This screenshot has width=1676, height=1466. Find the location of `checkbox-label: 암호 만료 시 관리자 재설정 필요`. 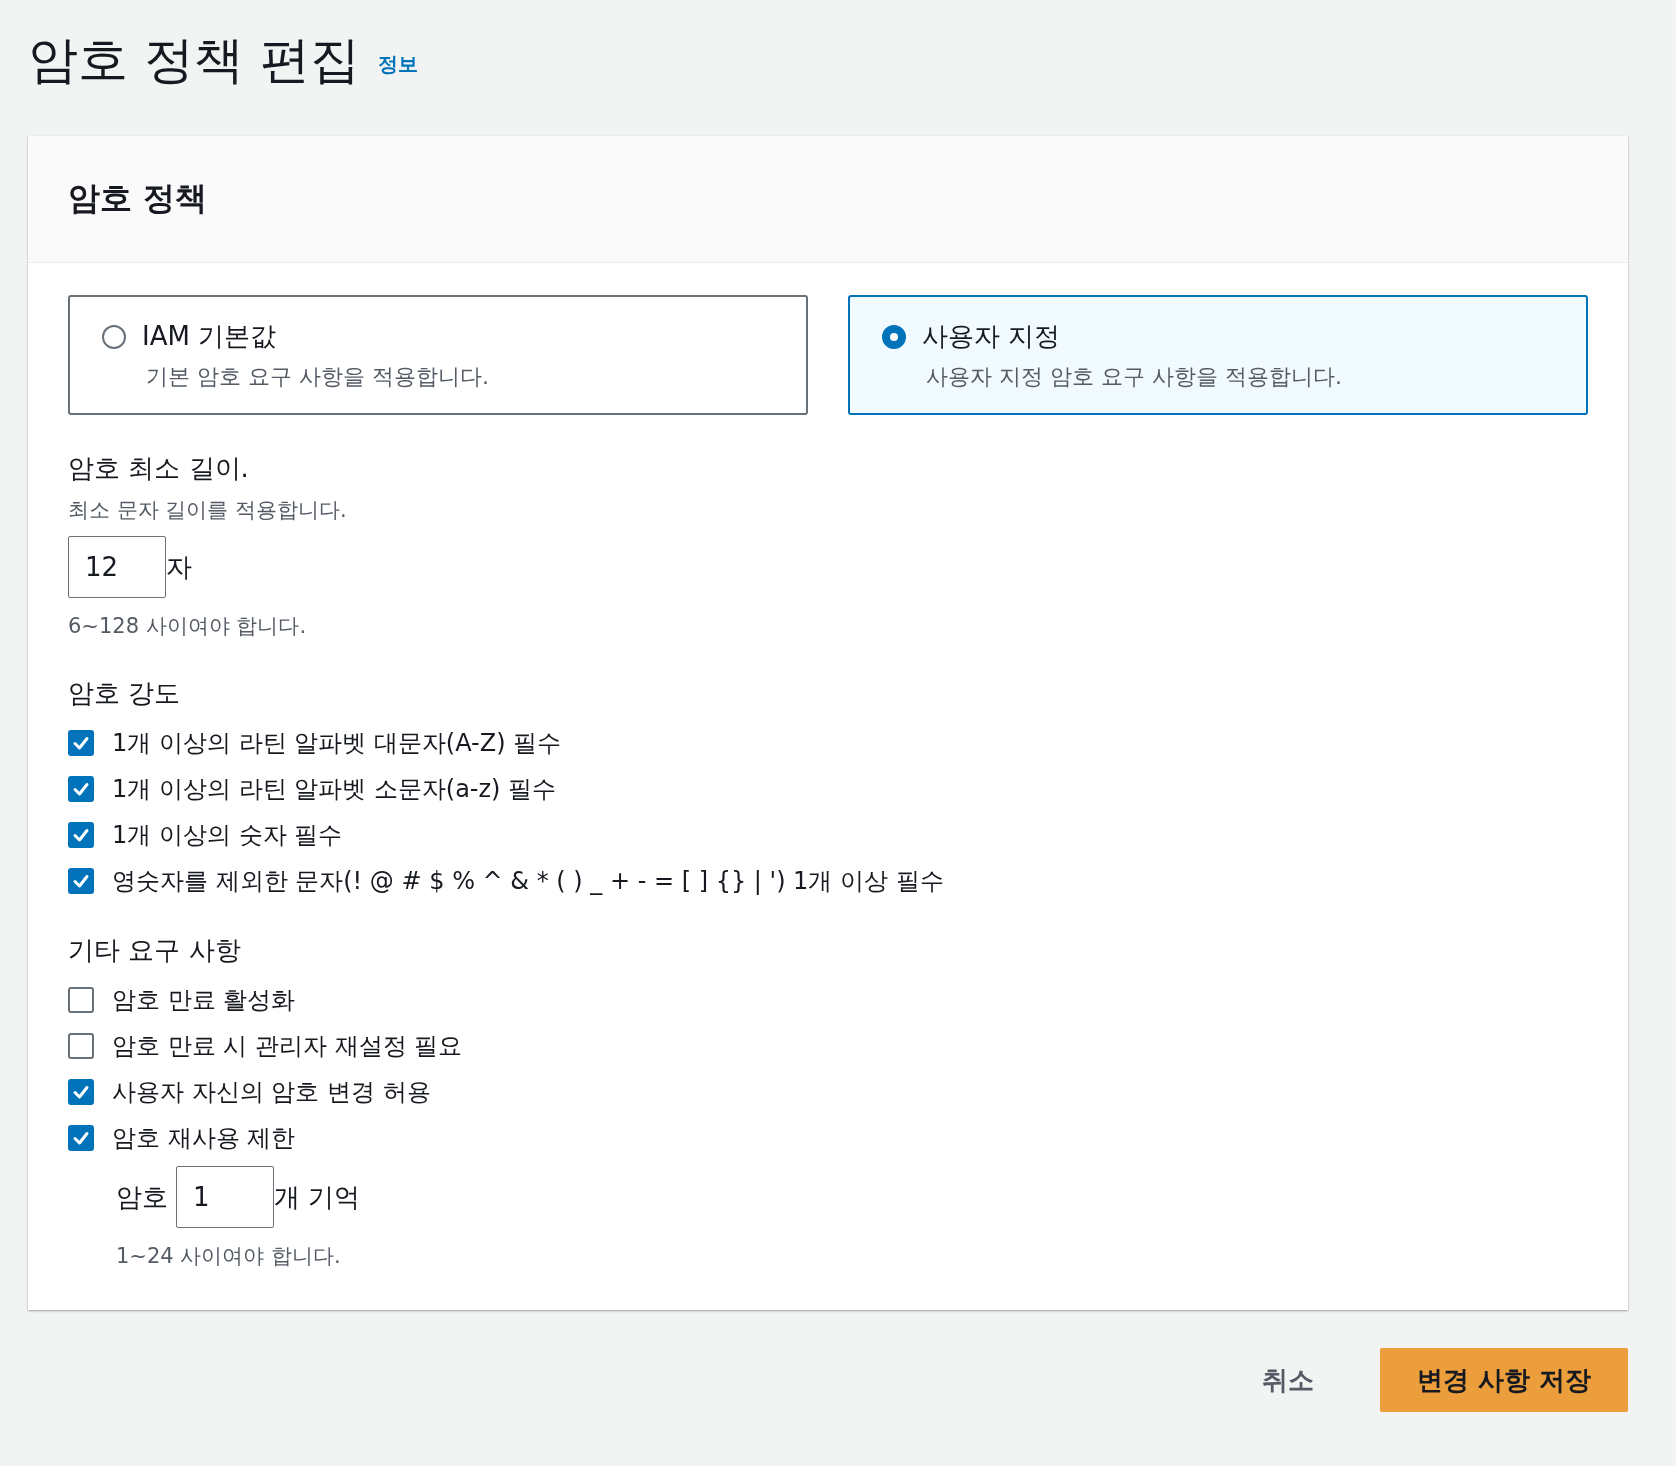

checkbox-label: 암호 만료 시 관리자 재설정 필요 is located at coordinates (287, 1046).